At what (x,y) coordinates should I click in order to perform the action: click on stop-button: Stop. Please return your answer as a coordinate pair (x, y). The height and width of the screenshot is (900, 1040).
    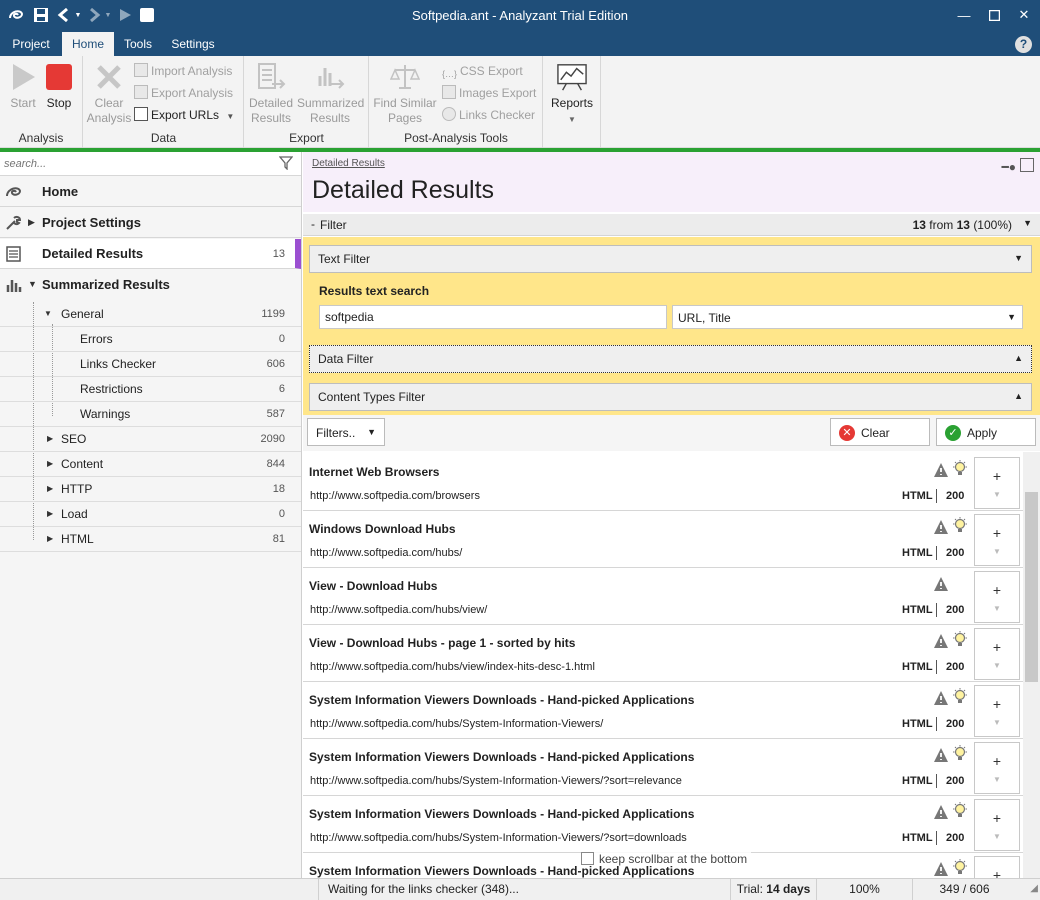
    Looking at the image, I should click on (59, 86).